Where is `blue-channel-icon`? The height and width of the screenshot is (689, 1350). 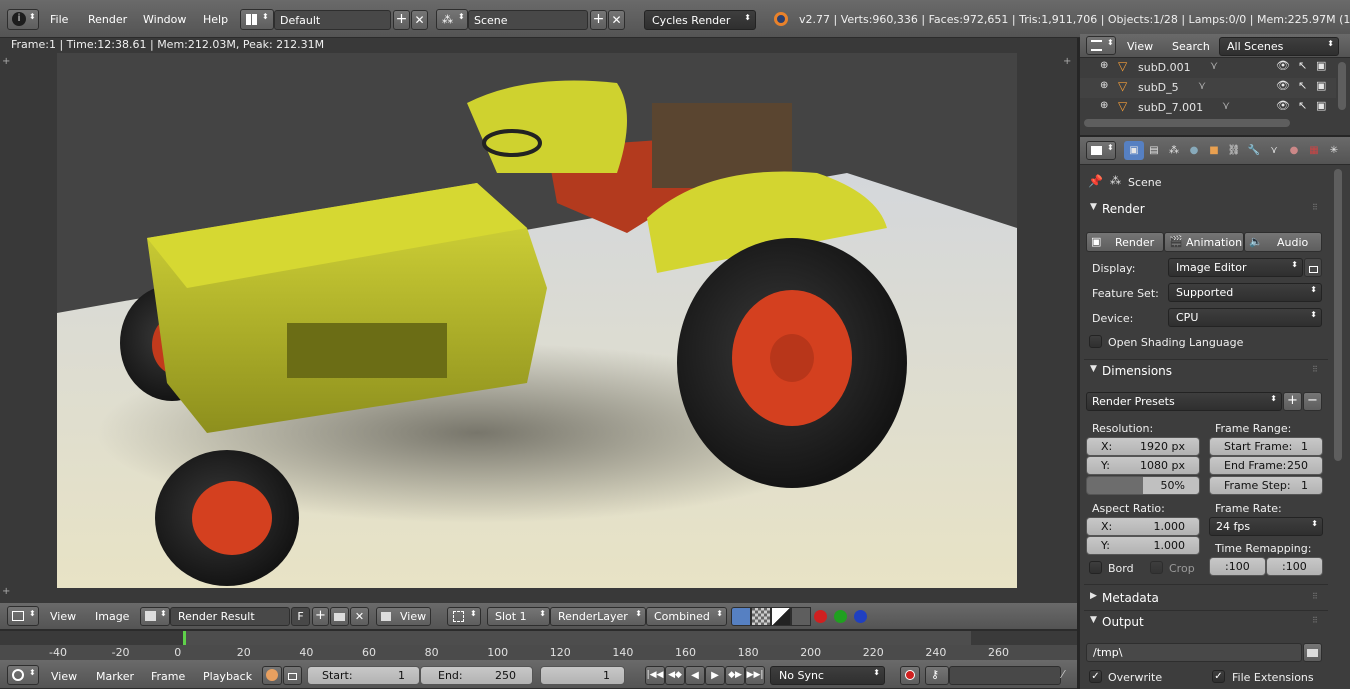
blue-channel-icon is located at coordinates (860, 616).